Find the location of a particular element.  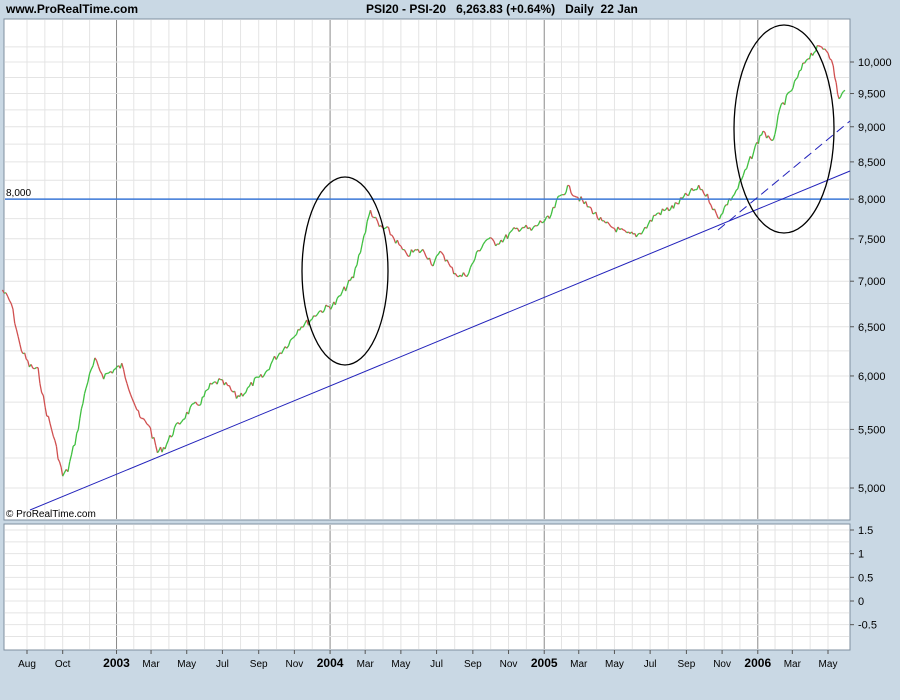

y-tick-label: 5,500 is located at coordinates (872, 430).